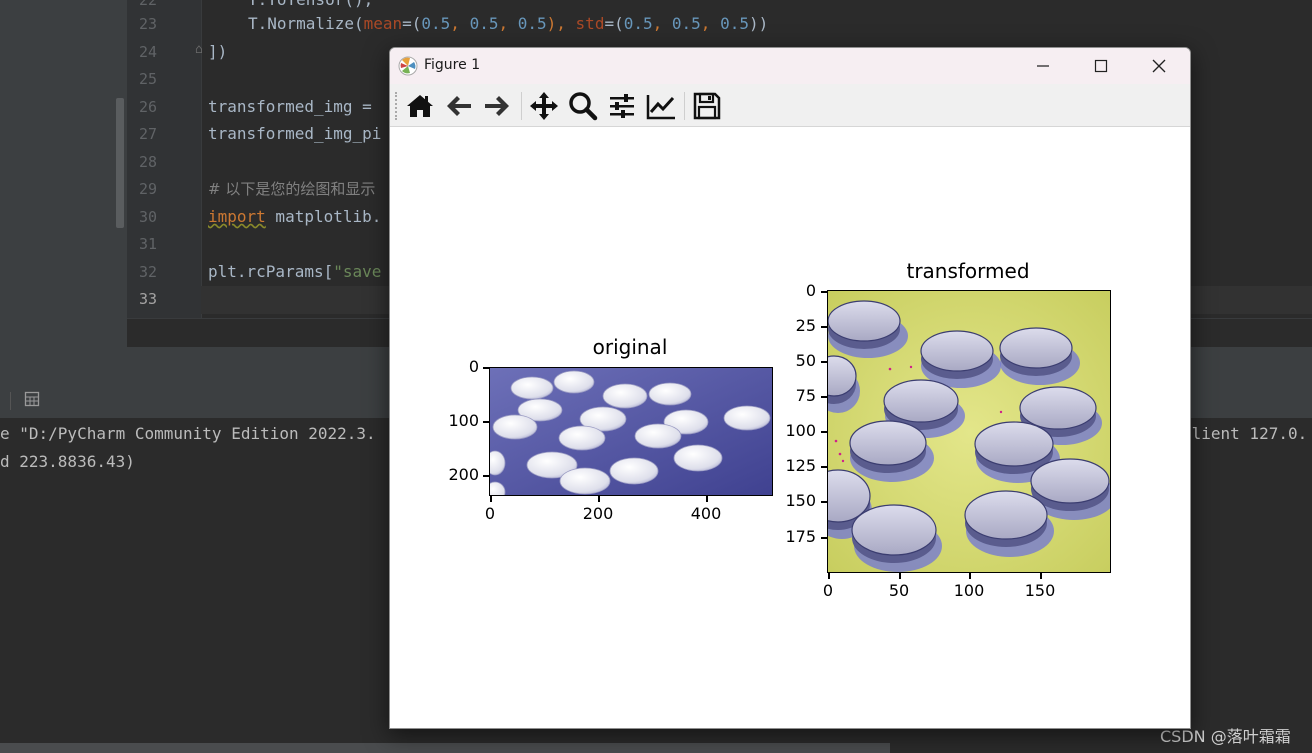  Describe the element at coordinates (805, 325) in the screenshot. I see `y-tick-label: 25` at that location.